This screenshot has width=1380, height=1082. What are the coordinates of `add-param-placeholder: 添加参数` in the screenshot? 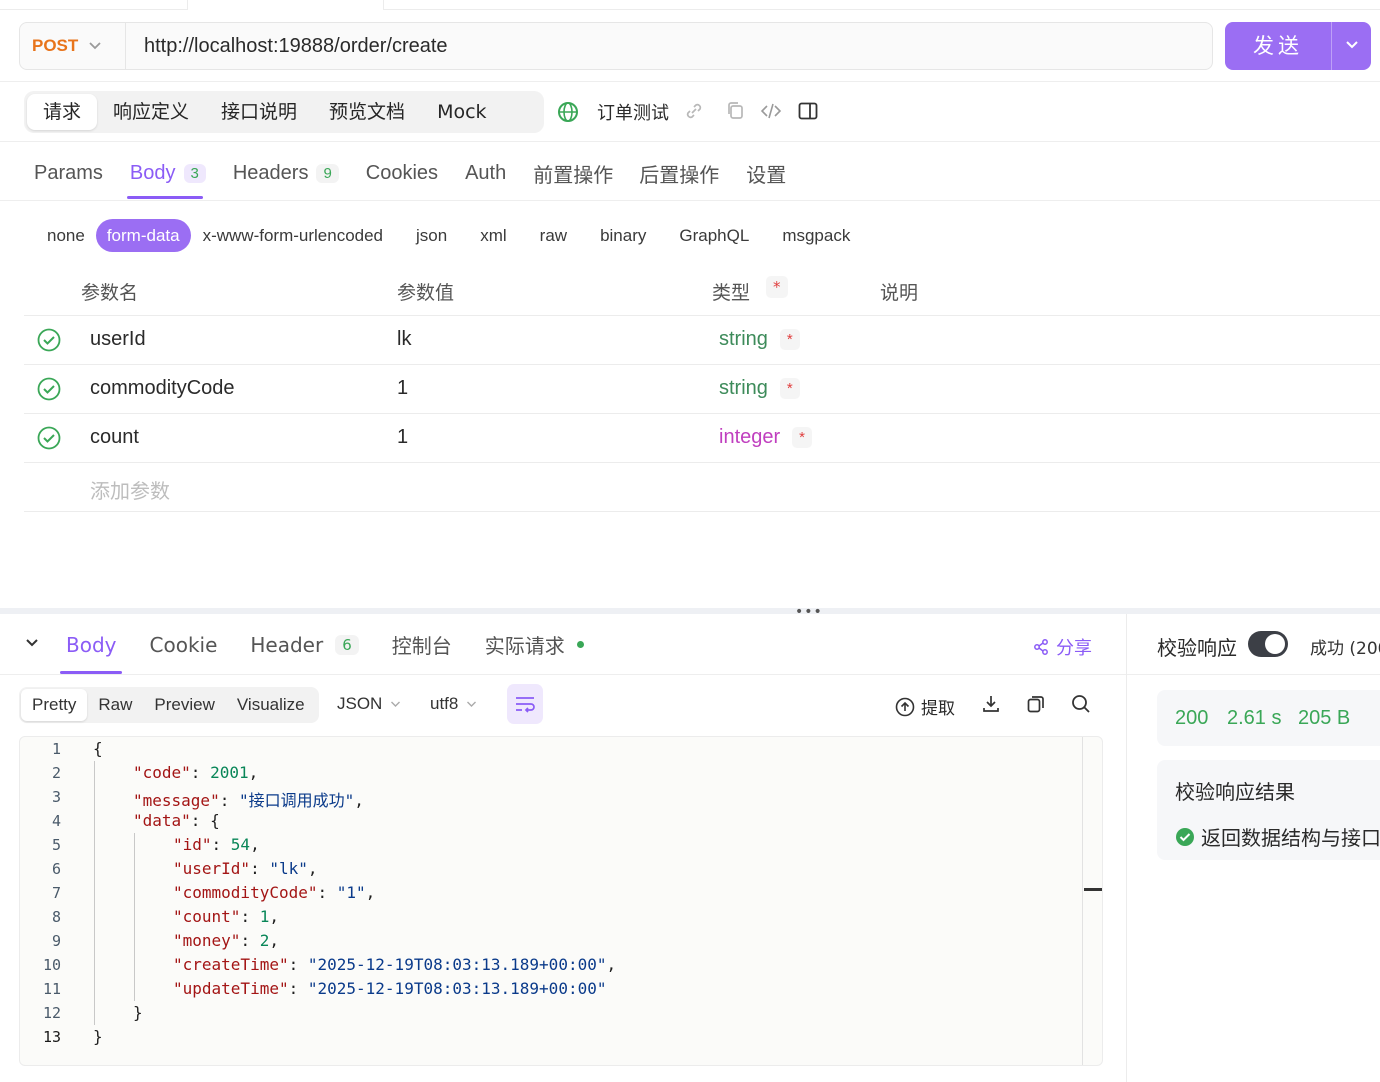 It's located at (130, 489).